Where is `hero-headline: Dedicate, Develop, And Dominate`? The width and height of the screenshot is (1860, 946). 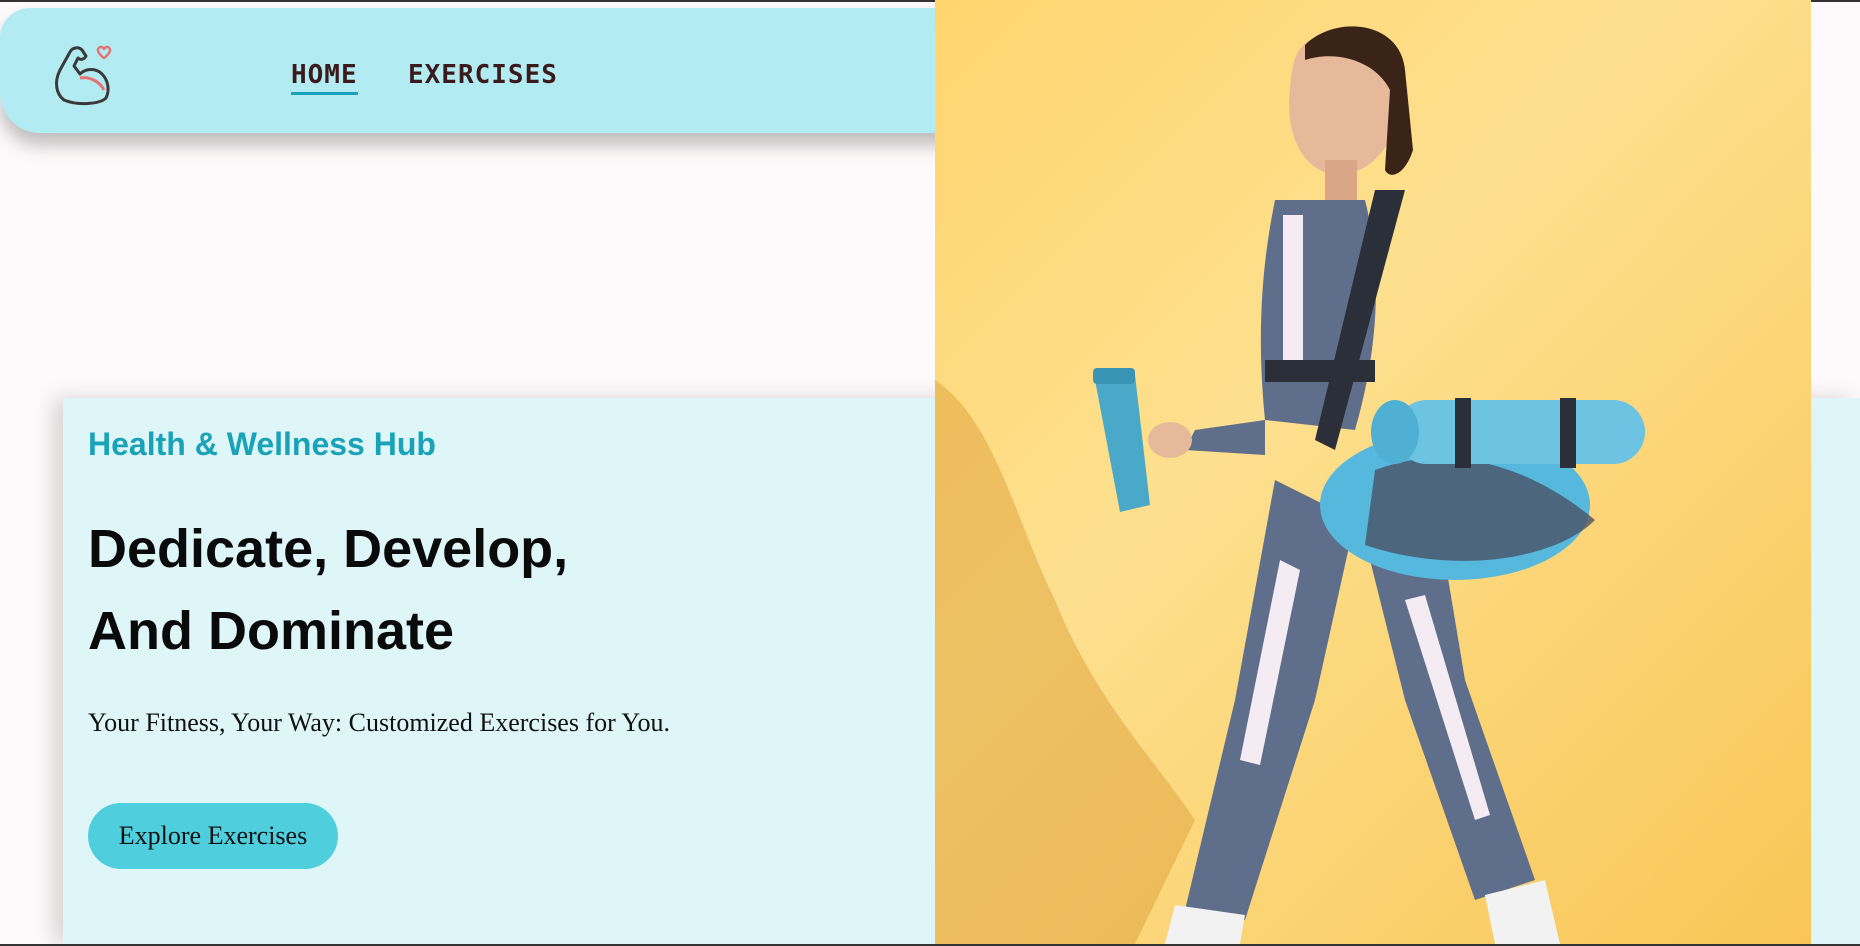 hero-headline: Dedicate, Develop, And Dominate is located at coordinates (328, 590).